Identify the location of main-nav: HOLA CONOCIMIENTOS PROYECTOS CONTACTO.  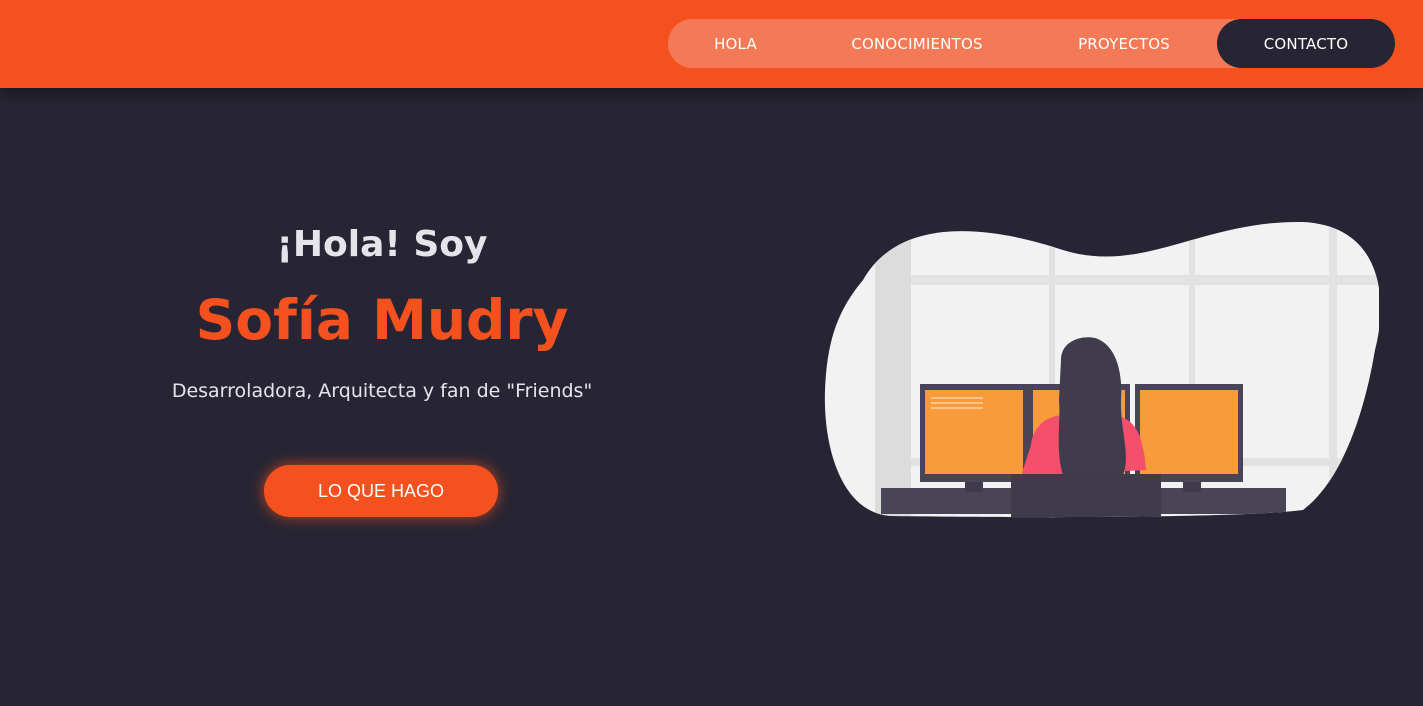
(1031, 43).